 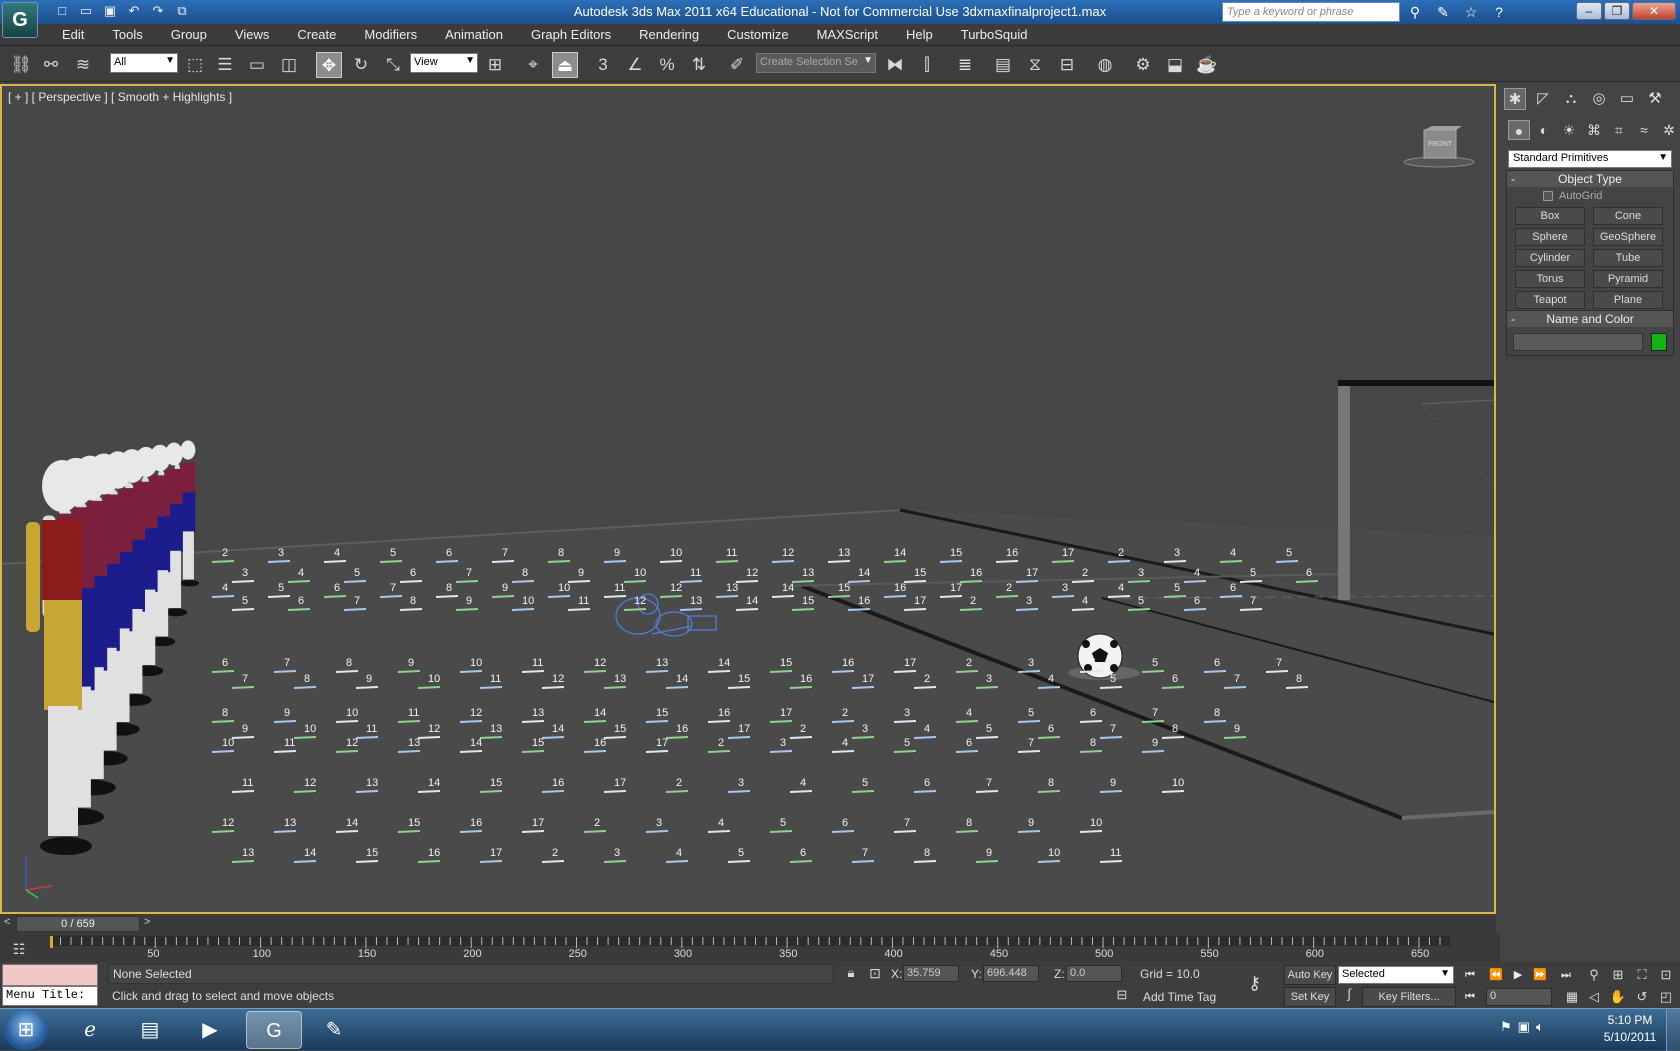 I want to click on maxscript-listener-output, so click(x=50, y=975).